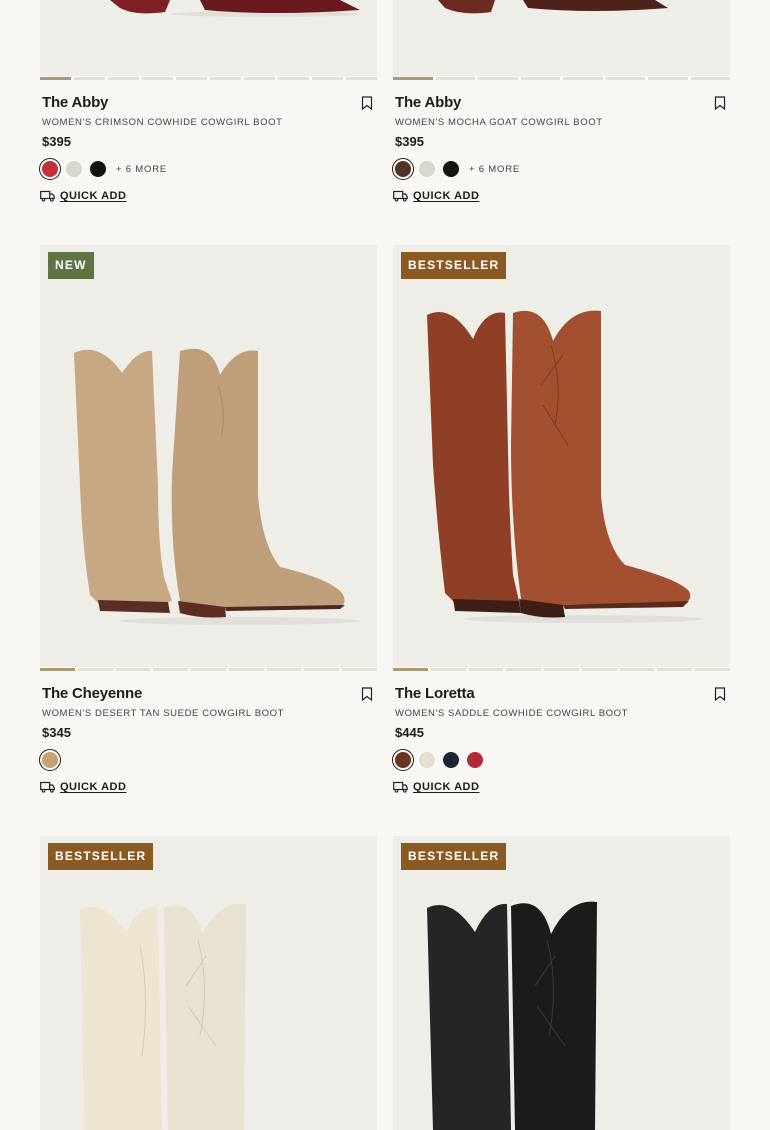 The height and width of the screenshot is (1130, 770). Describe the element at coordinates (92, 693) in the screenshot. I see `product-name: The Cheyenne` at that location.